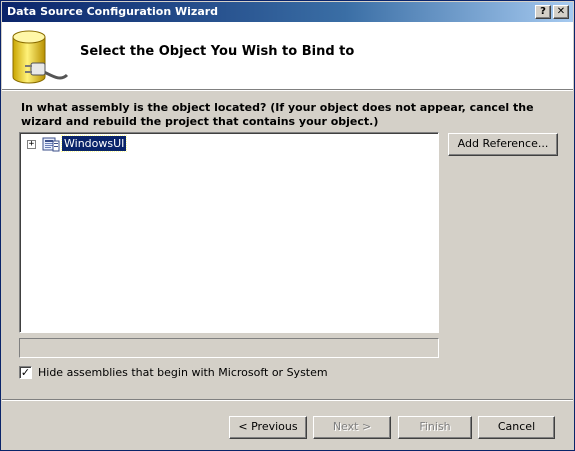  Describe the element at coordinates (287, 12) in the screenshot. I see `title-bar: Data Source Configuration Wizard ? ✕` at that location.